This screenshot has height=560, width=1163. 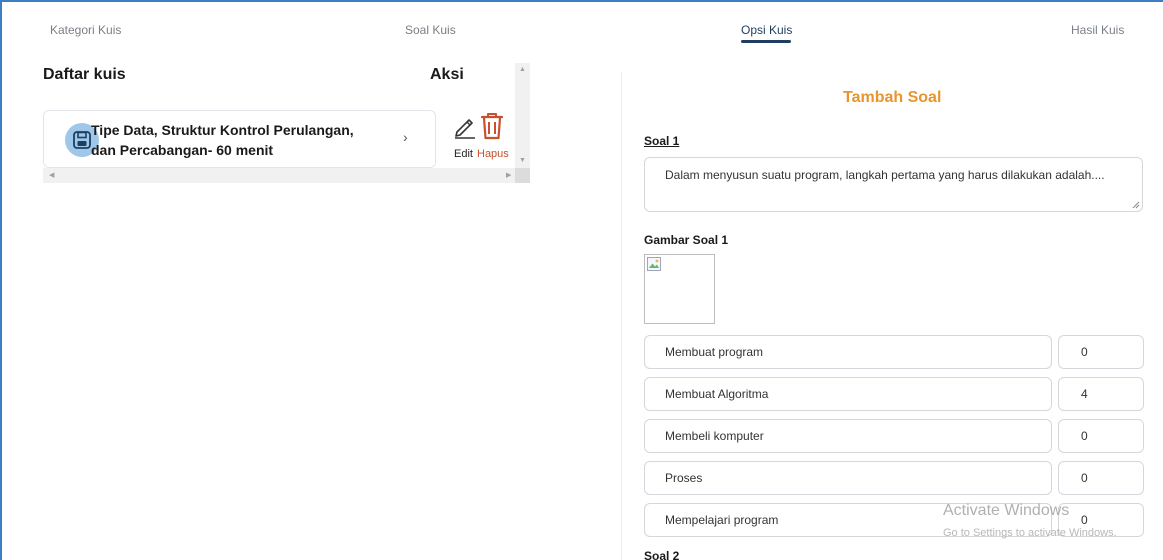 What do you see at coordinates (522, 116) in the screenshot?
I see `vertical-scrollbar: ▲ ▼` at bounding box center [522, 116].